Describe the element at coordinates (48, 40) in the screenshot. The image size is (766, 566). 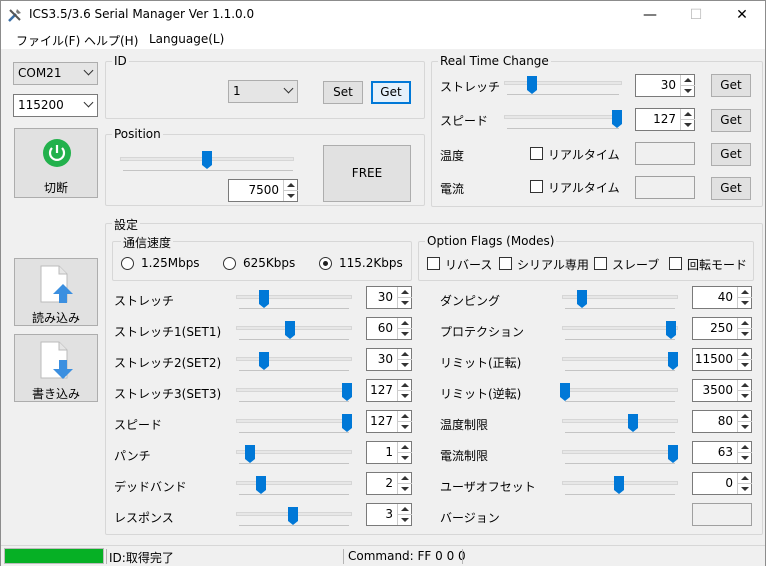
I see `menu-file: ファイル(F)` at that location.